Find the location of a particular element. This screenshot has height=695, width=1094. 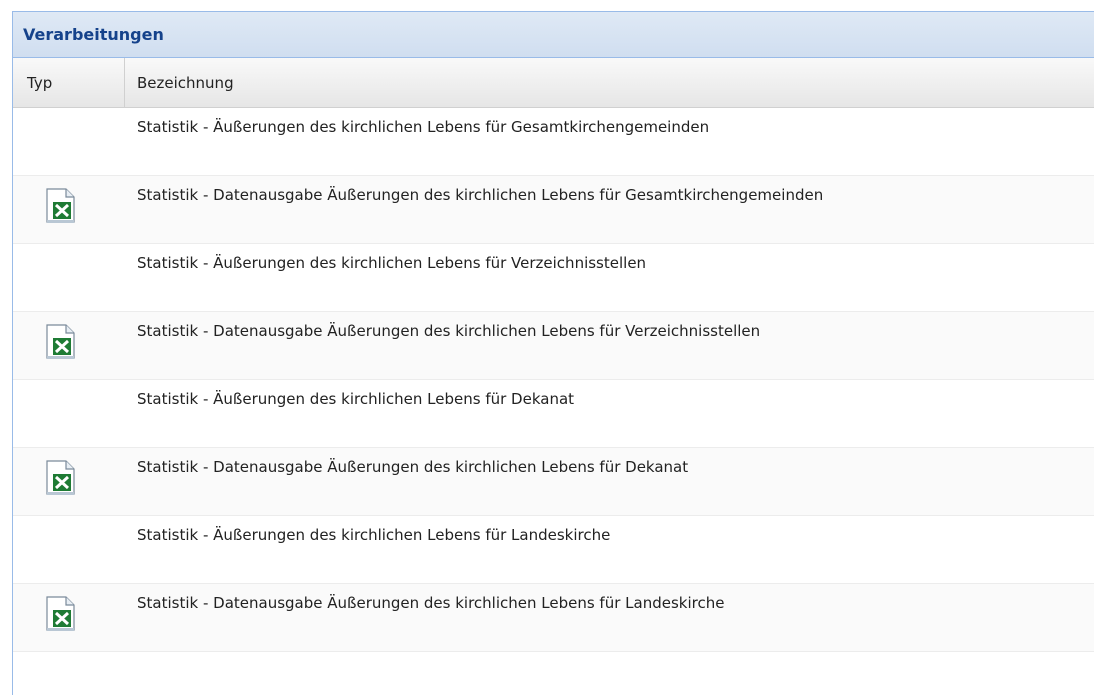

panel-header: Verarbeitungen is located at coordinates (553, 35).